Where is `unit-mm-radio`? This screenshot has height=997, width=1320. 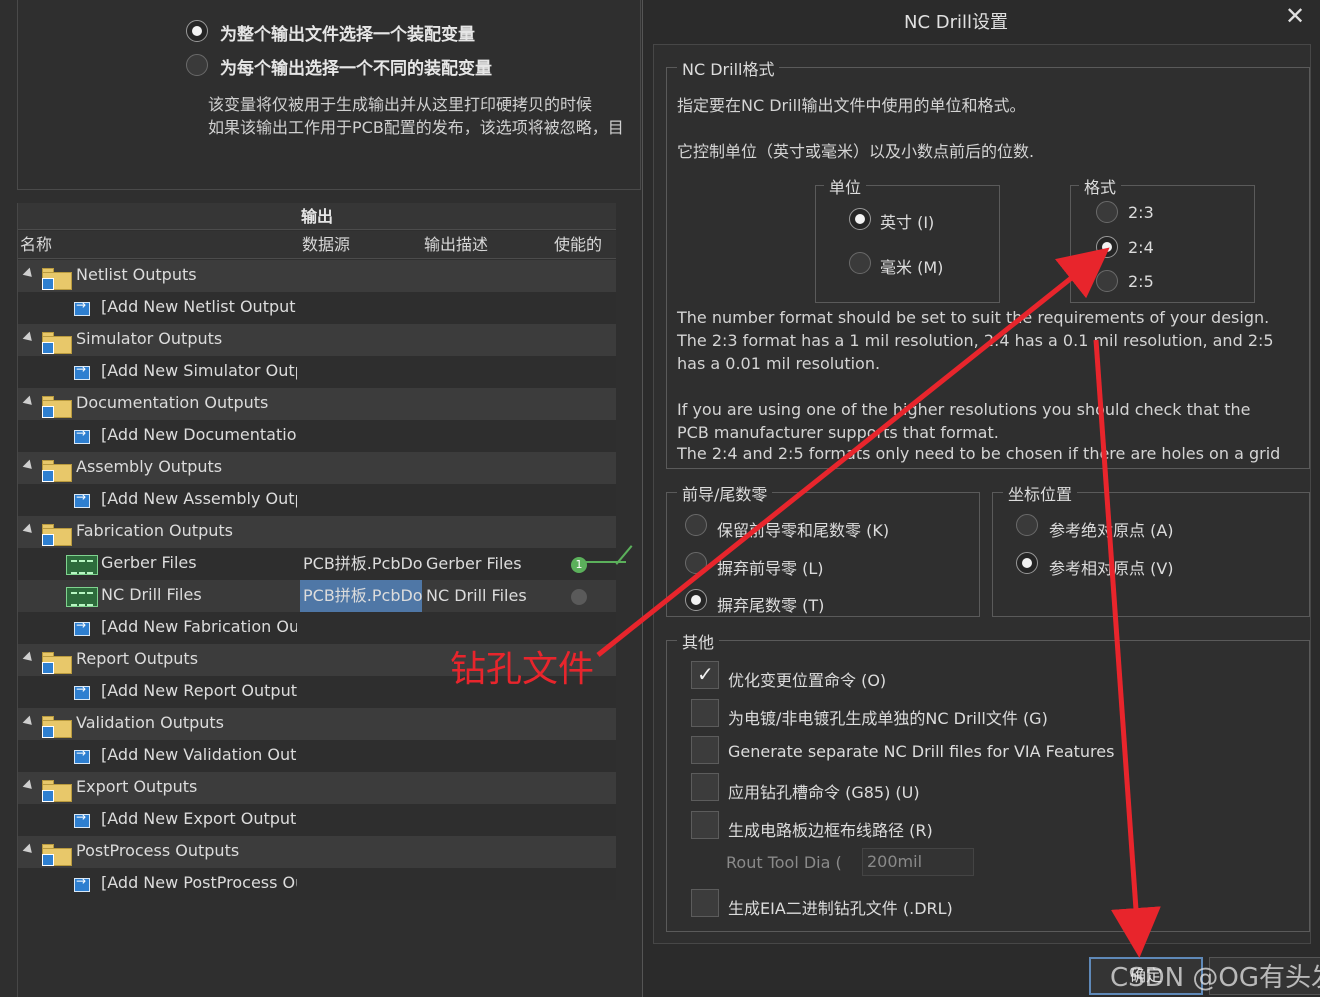 unit-mm-radio is located at coordinates (860, 263).